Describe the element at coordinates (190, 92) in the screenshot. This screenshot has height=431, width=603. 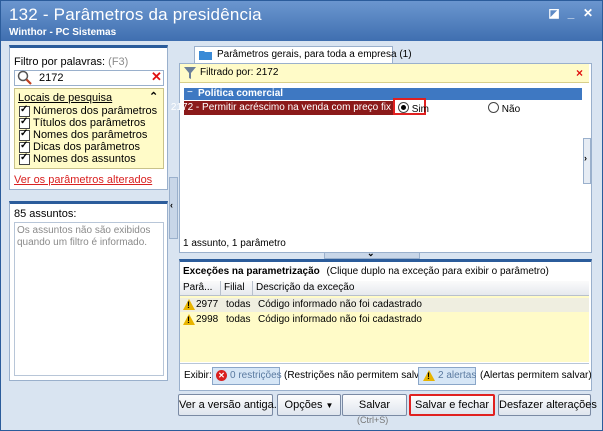
I see `group-toggle-icon: −` at that location.